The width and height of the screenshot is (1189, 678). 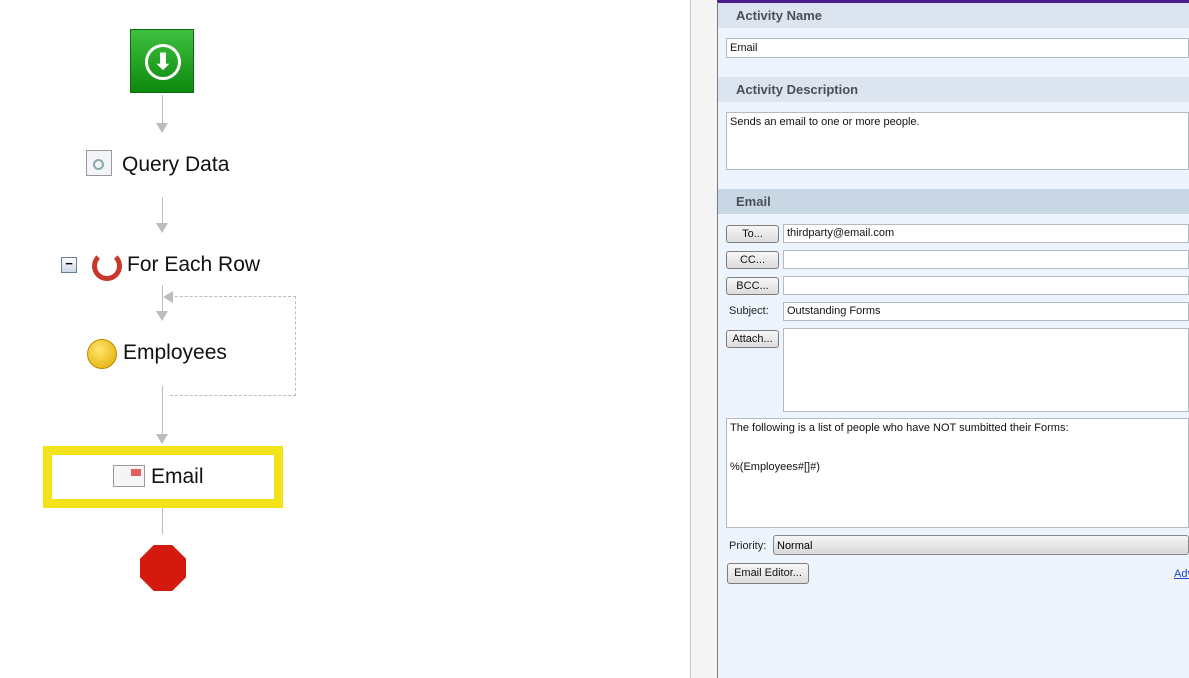 What do you see at coordinates (1181, 574) in the screenshot?
I see `advanced-link: Adv` at bounding box center [1181, 574].